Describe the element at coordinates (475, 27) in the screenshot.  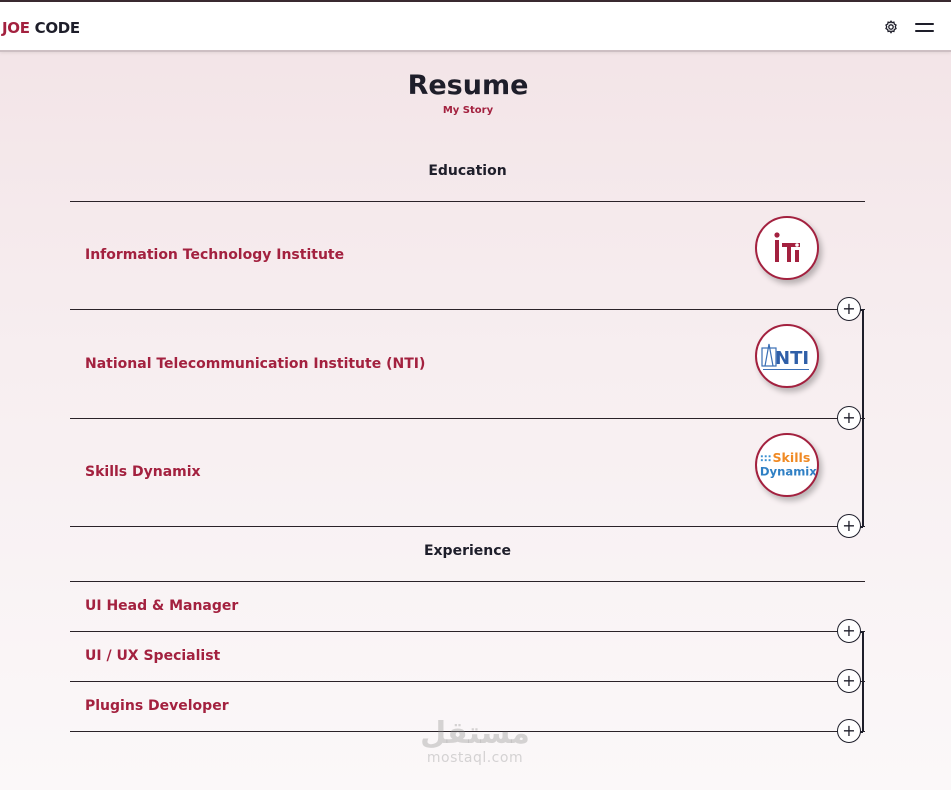
I see `navbar: JOE CODE` at that location.